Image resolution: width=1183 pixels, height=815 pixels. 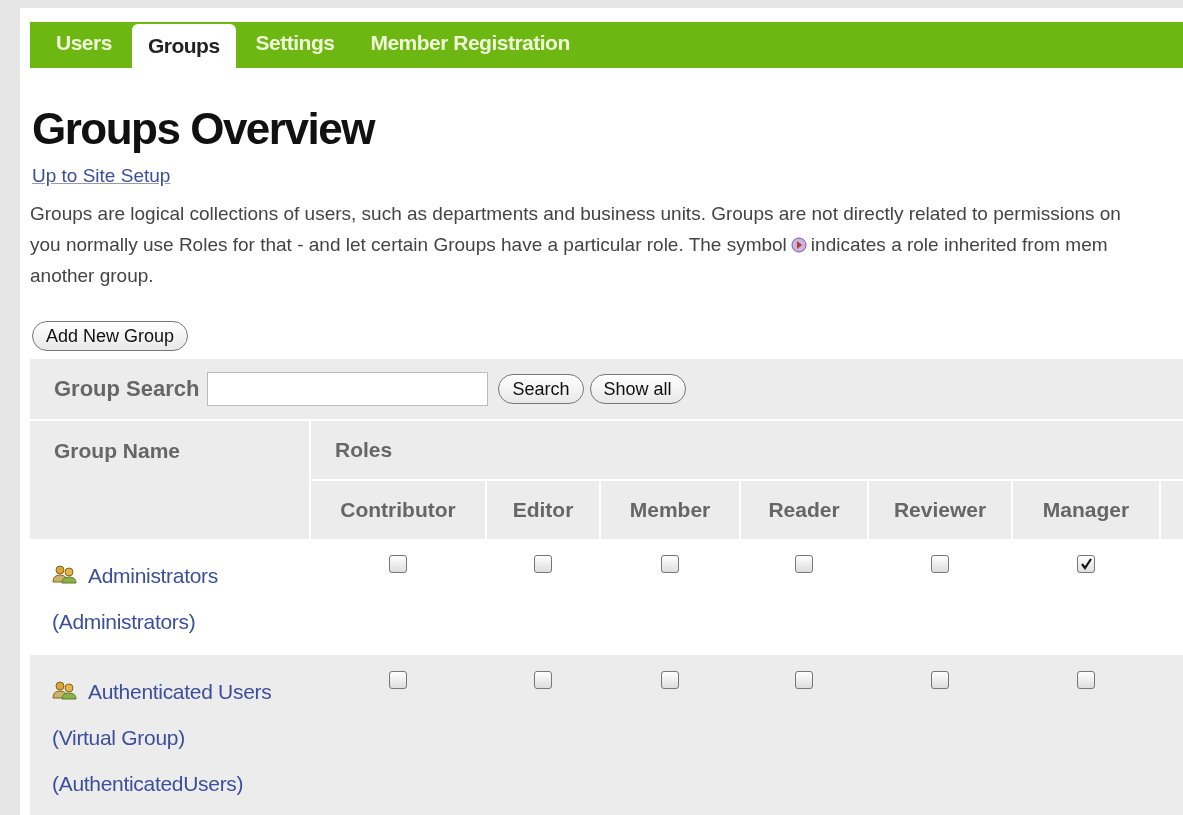 I want to click on description-text: Groups are logical collections of users, such as departments and business units. Groups are not directly related to permissions on, so click(x=575, y=214).